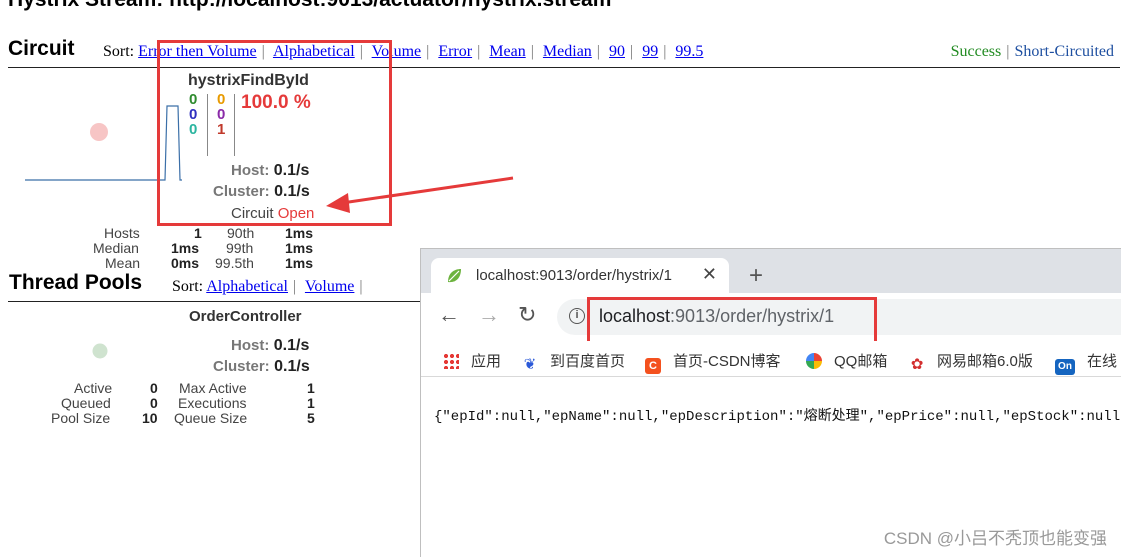 The width and height of the screenshot is (1121, 557). Describe the element at coordinates (99, 132) in the screenshot. I see `health-circle-icon` at that location.